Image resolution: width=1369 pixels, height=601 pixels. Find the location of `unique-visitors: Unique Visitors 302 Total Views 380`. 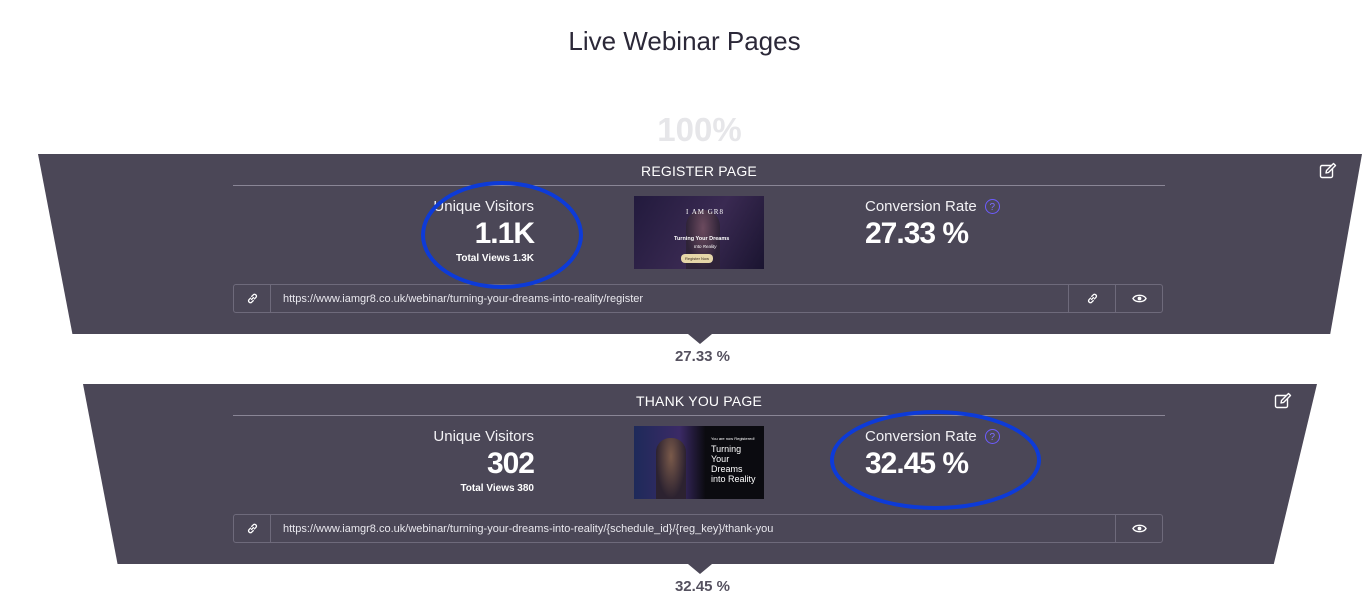

unique-visitors: Unique Visitors 302 Total Views 380 is located at coordinates (439, 461).